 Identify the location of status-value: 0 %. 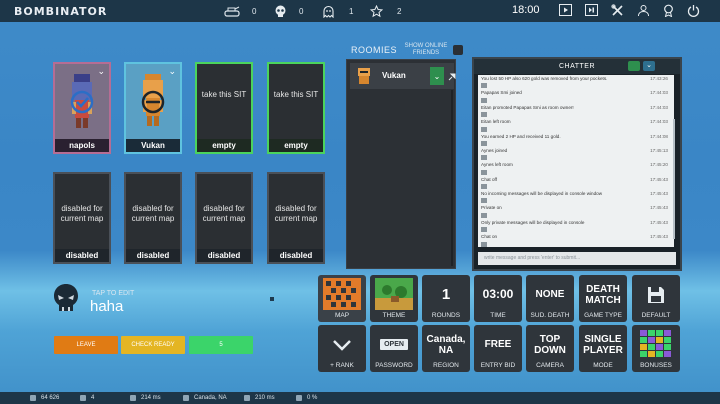
(312, 398).